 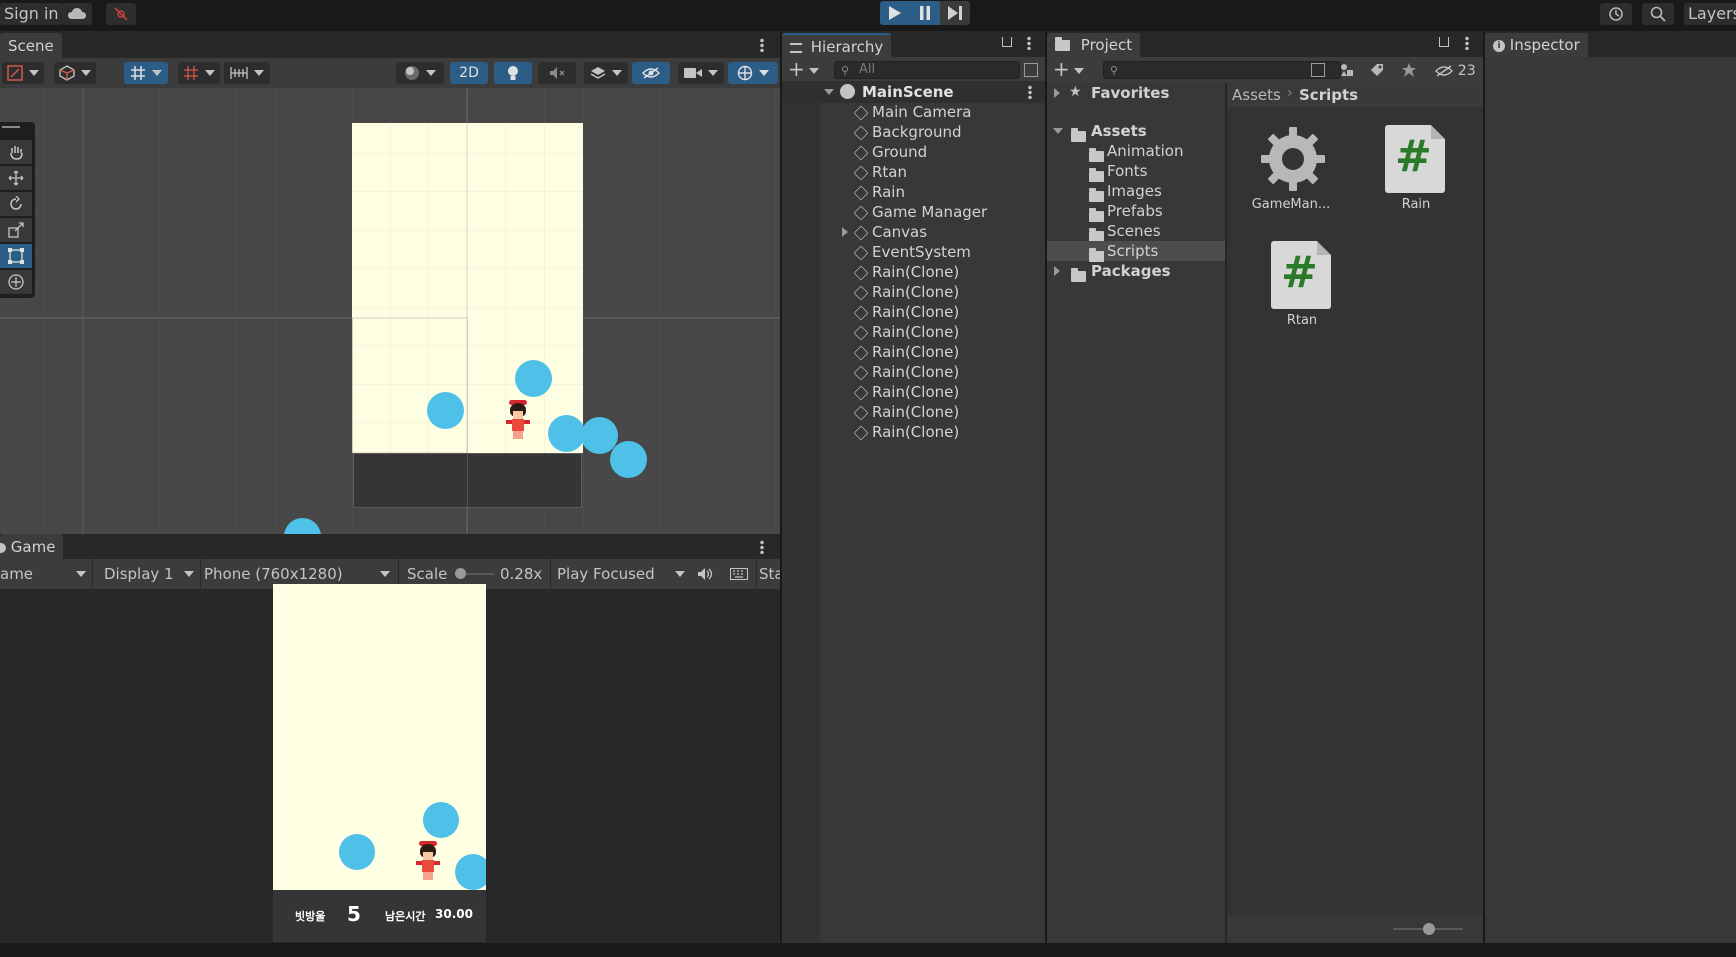 What do you see at coordinates (701, 73) in the screenshot?
I see `camera-dropdown` at bounding box center [701, 73].